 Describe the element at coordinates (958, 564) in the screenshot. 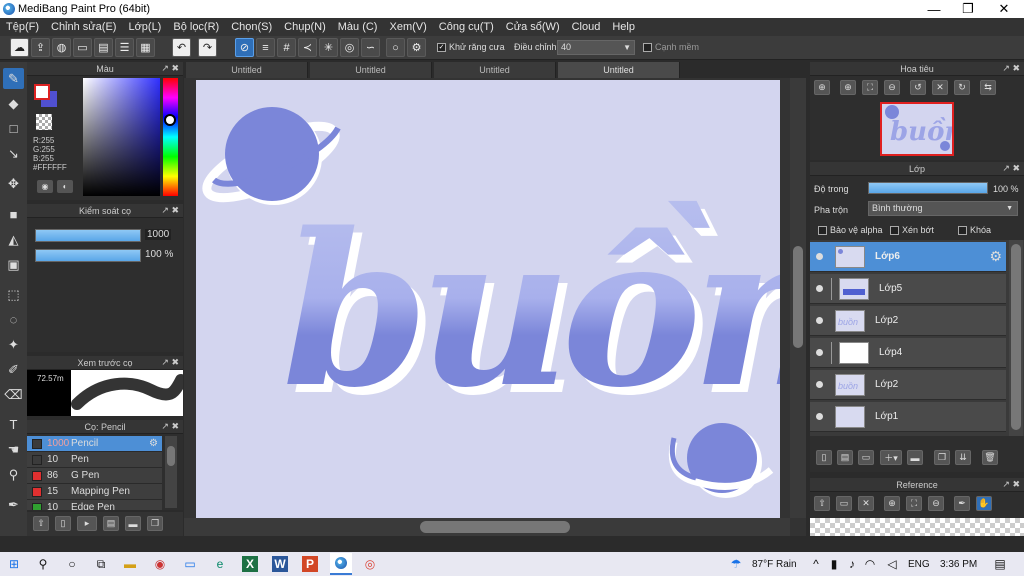

I see `clock: 3:36 PM` at that location.